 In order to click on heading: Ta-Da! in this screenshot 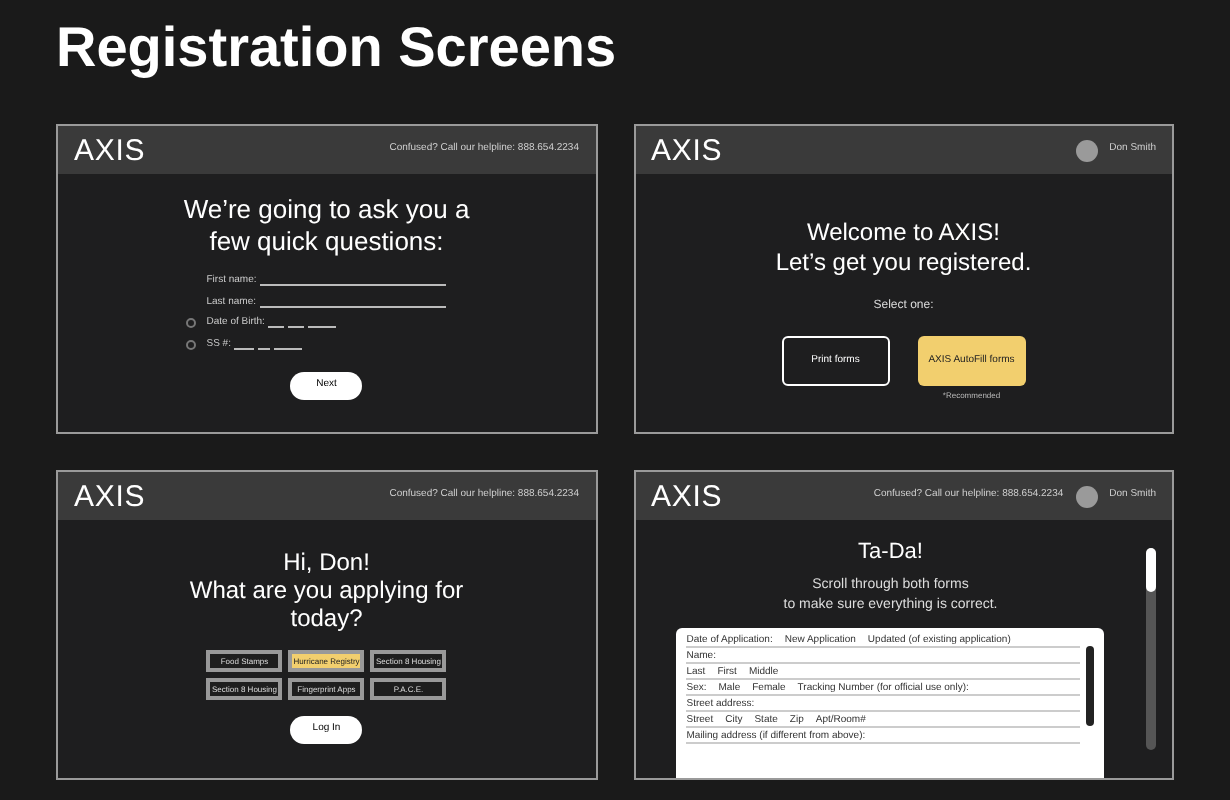, I will do `click(890, 553)`.